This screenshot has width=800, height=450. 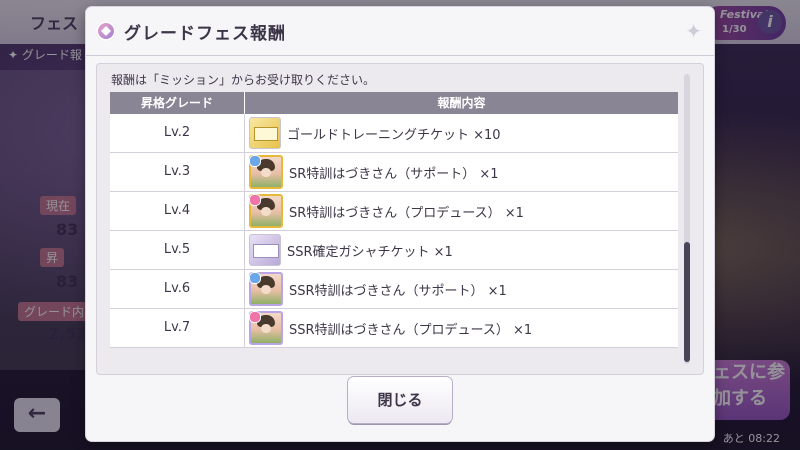 What do you see at coordinates (177, 172) in the screenshot?
I see `grade-cell: Lv.3` at bounding box center [177, 172].